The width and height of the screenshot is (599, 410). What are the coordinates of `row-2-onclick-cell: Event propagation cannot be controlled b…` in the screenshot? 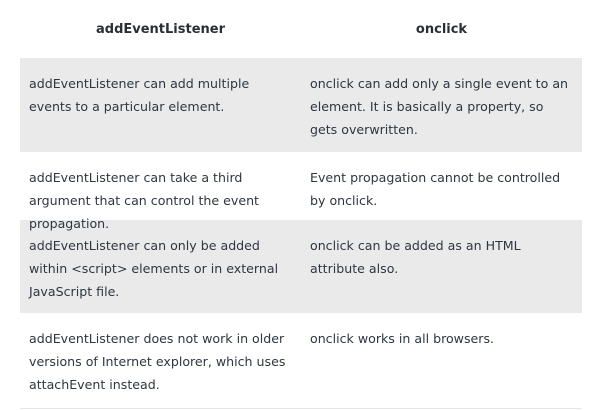 It's located at (435, 189).